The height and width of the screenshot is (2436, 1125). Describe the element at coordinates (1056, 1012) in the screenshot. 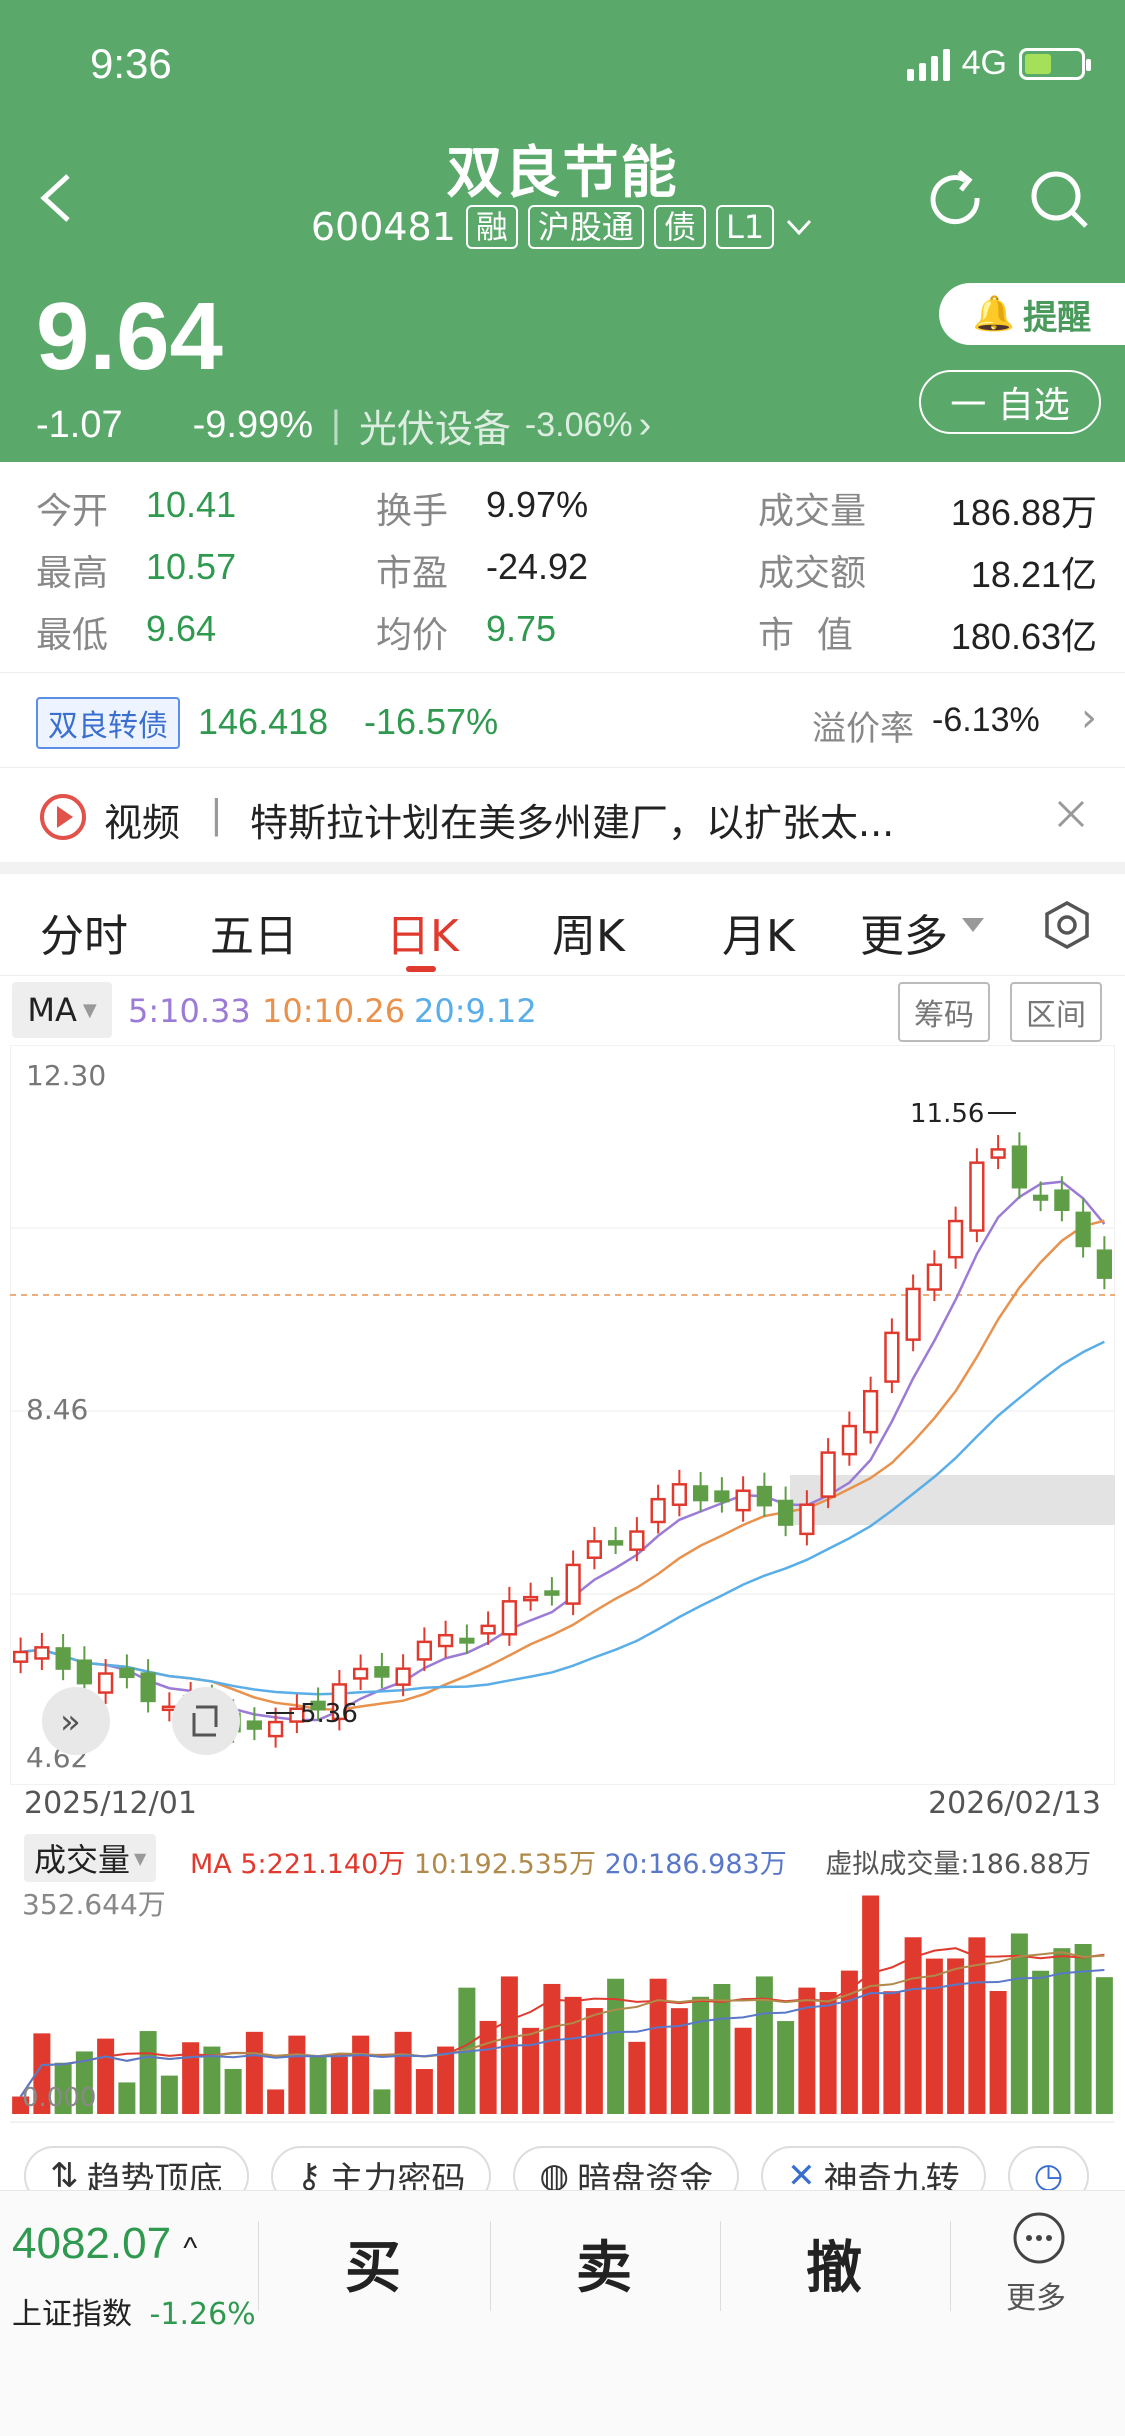

I see `range-button: 区间` at that location.